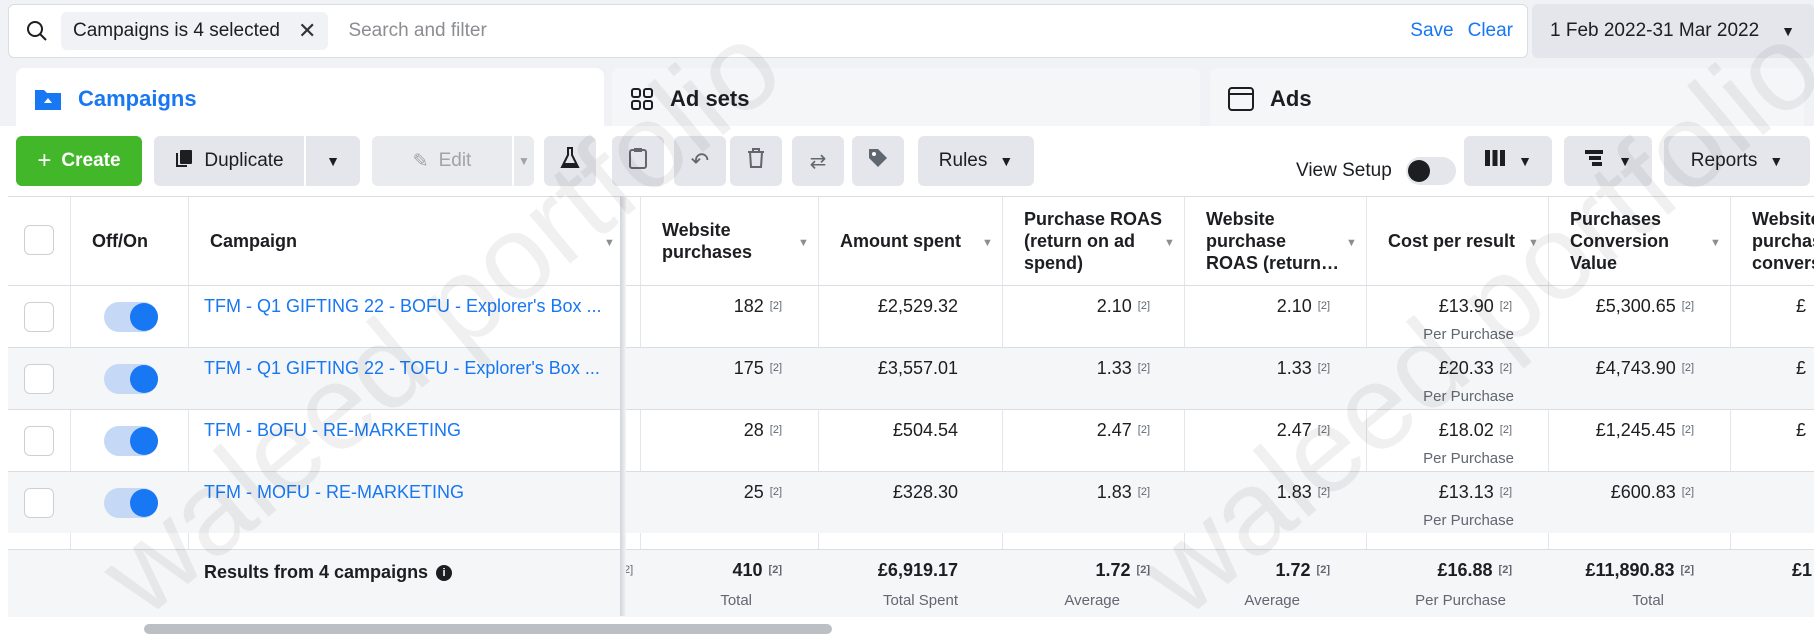 Image resolution: width=1814 pixels, height=634 pixels. I want to click on select-all-checkbox, so click(39, 240).